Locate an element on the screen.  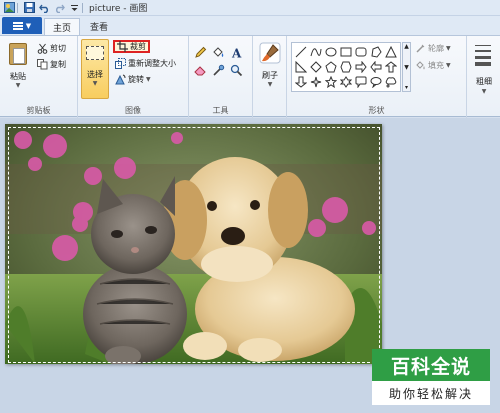
rounded-callout-shape-icon is located at coordinates (360, 81).